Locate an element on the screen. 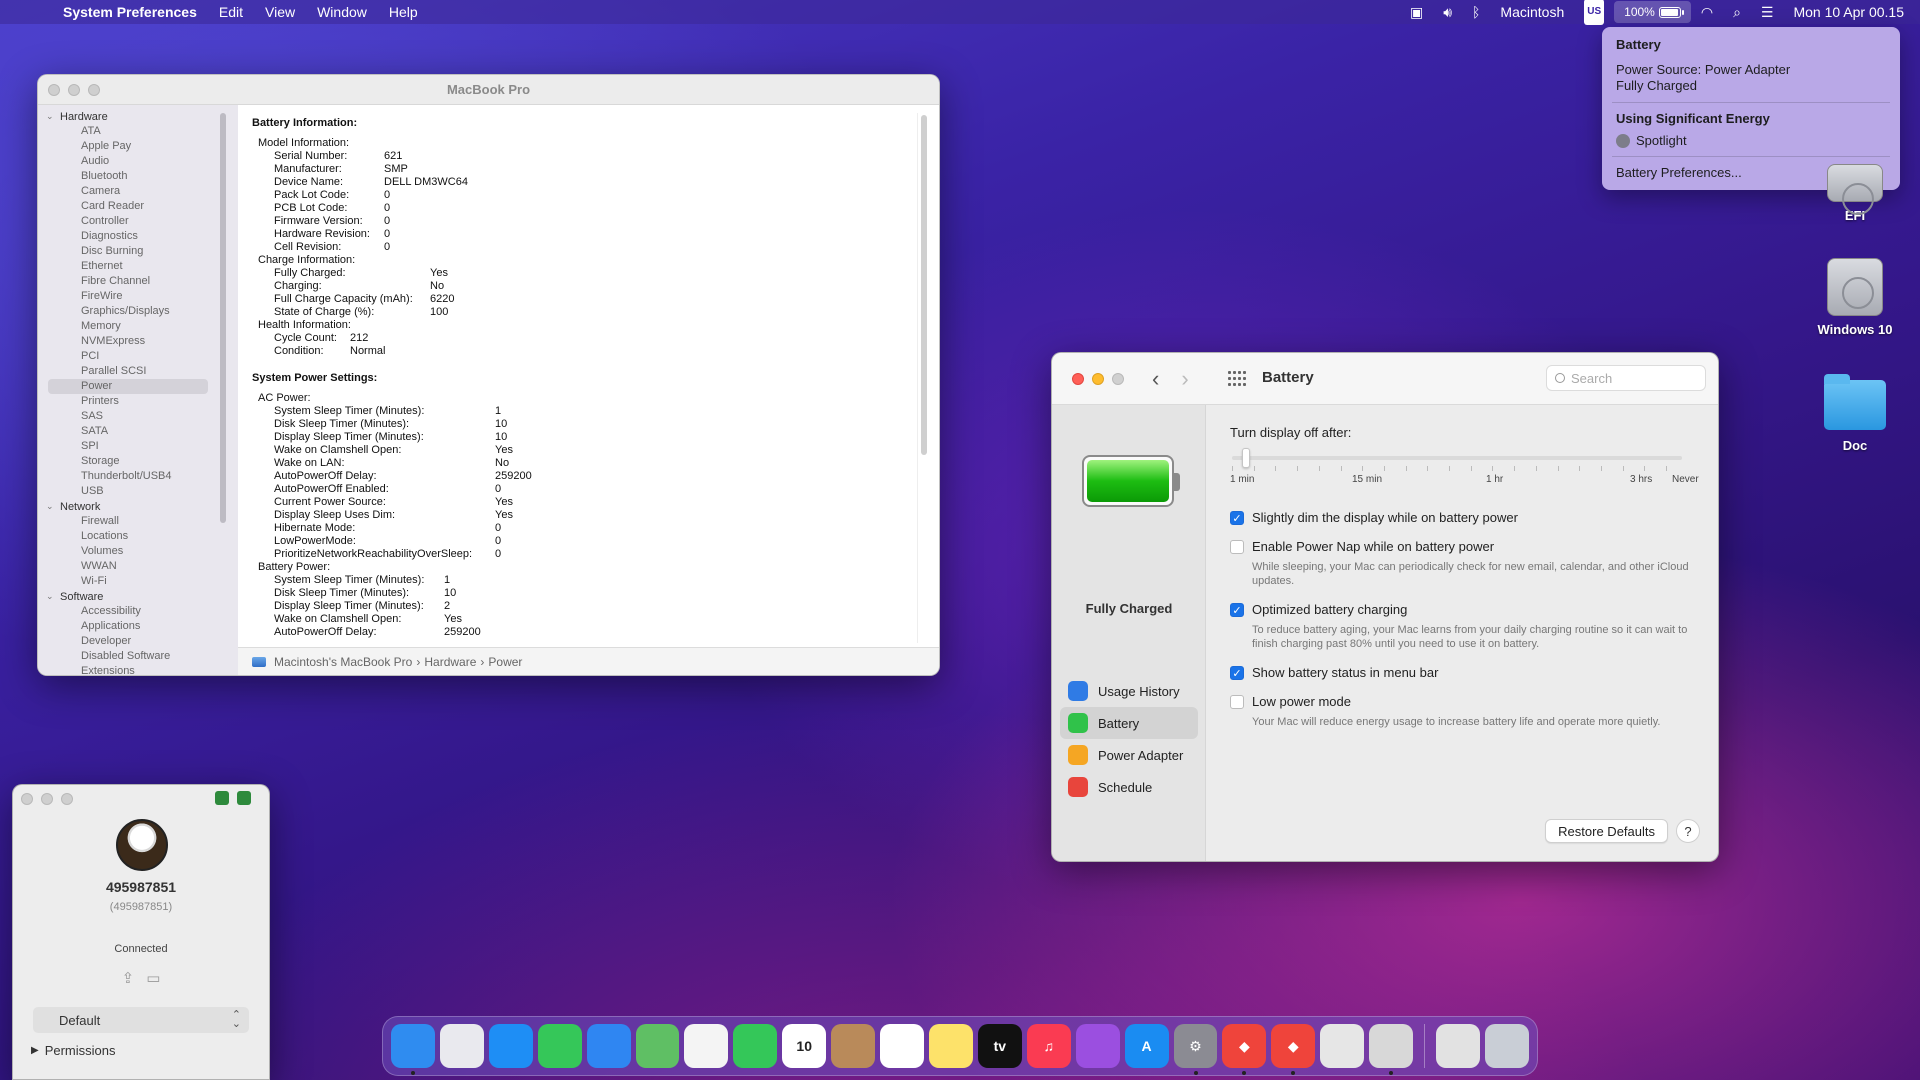 Image resolution: width=1920 pixels, height=1080 pixels. energy-app-item: Spotlight is located at coordinates (1751, 140).